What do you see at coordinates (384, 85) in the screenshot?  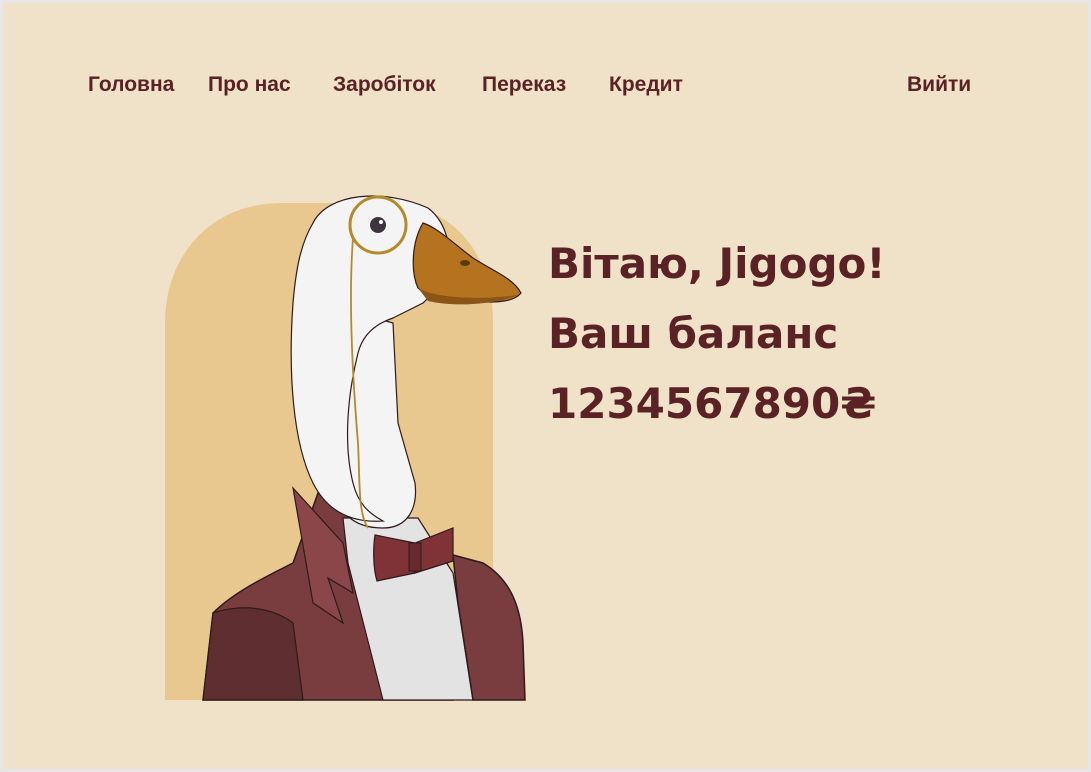 I see `nav-link-earnings: Заробіток` at bounding box center [384, 85].